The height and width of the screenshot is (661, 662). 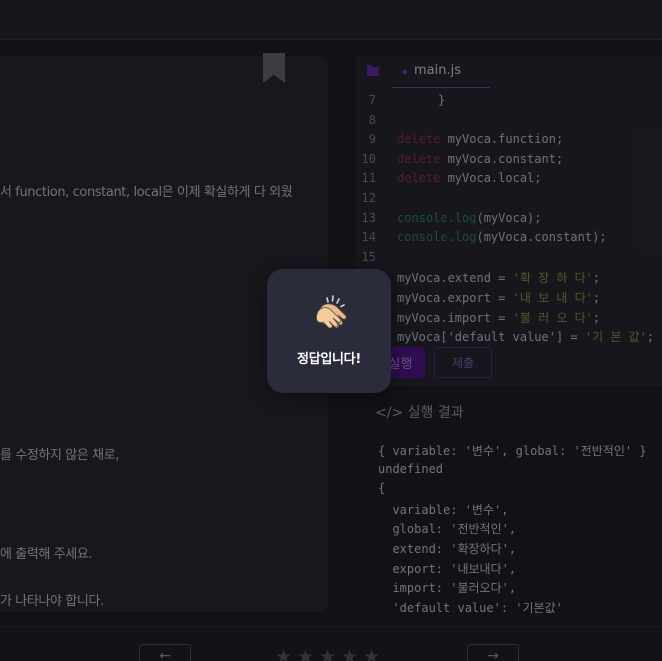 I want to click on clapping-hands-icon, so click(x=331, y=312).